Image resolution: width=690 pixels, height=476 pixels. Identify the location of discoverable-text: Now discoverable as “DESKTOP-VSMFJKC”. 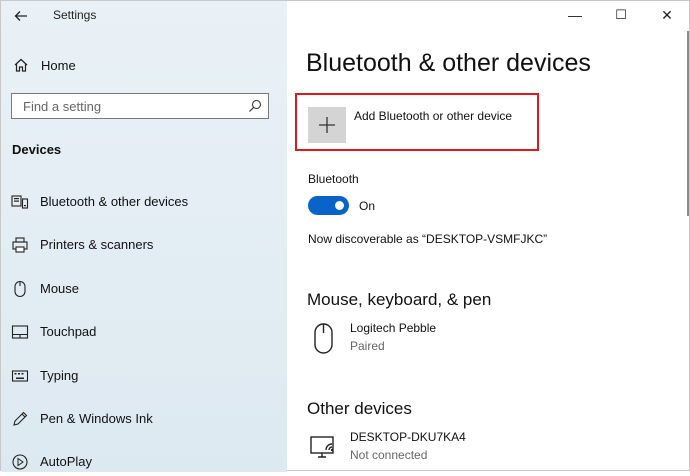
(428, 239).